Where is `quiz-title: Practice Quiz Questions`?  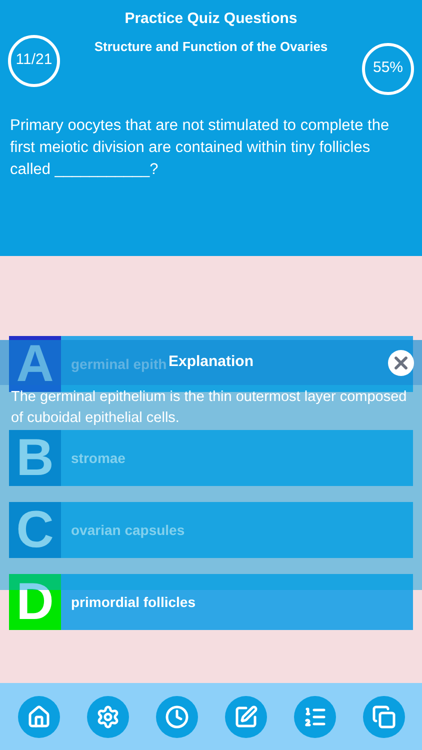 quiz-title: Practice Quiz Questions is located at coordinates (211, 19).